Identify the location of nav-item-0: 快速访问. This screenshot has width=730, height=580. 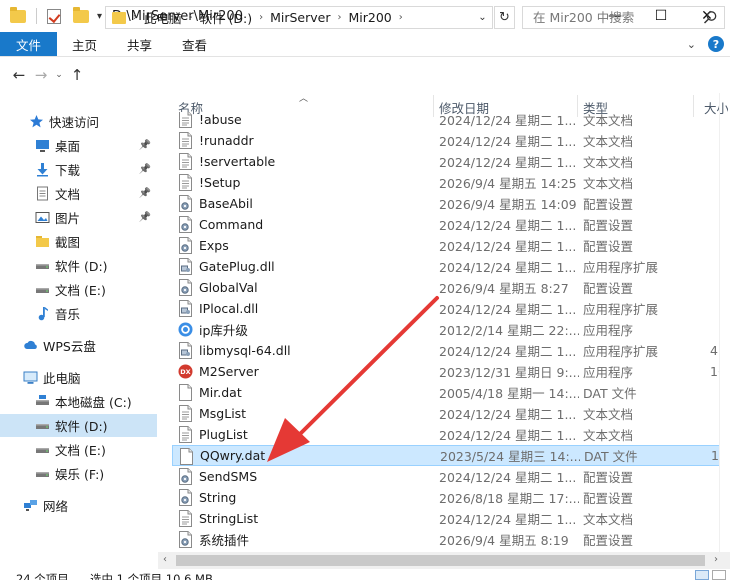
(78, 121).